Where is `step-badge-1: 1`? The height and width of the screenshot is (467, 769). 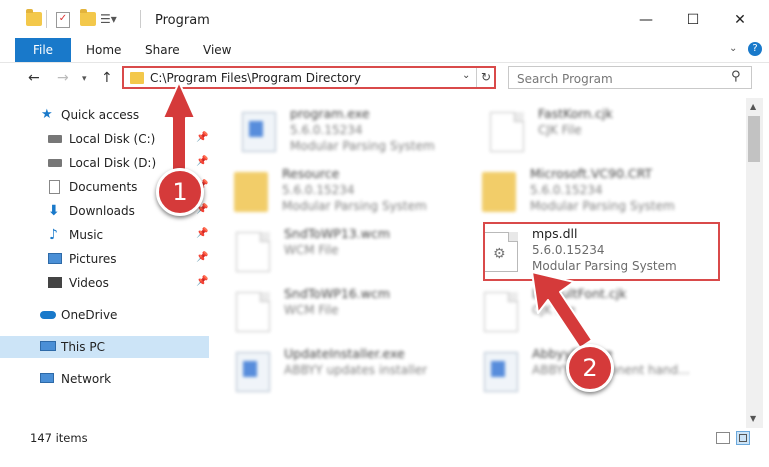 step-badge-1: 1 is located at coordinates (180, 192).